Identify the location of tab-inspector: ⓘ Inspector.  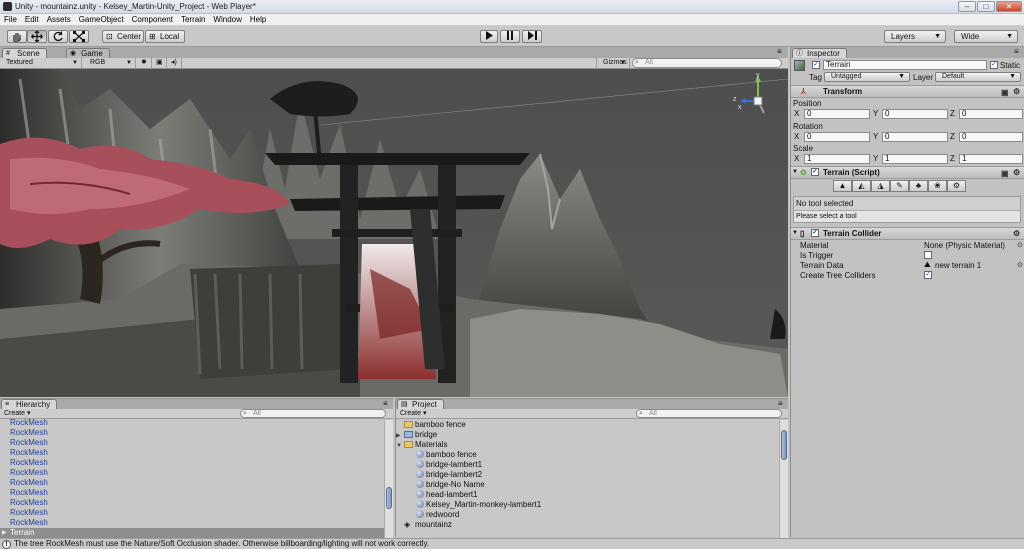
(819, 53).